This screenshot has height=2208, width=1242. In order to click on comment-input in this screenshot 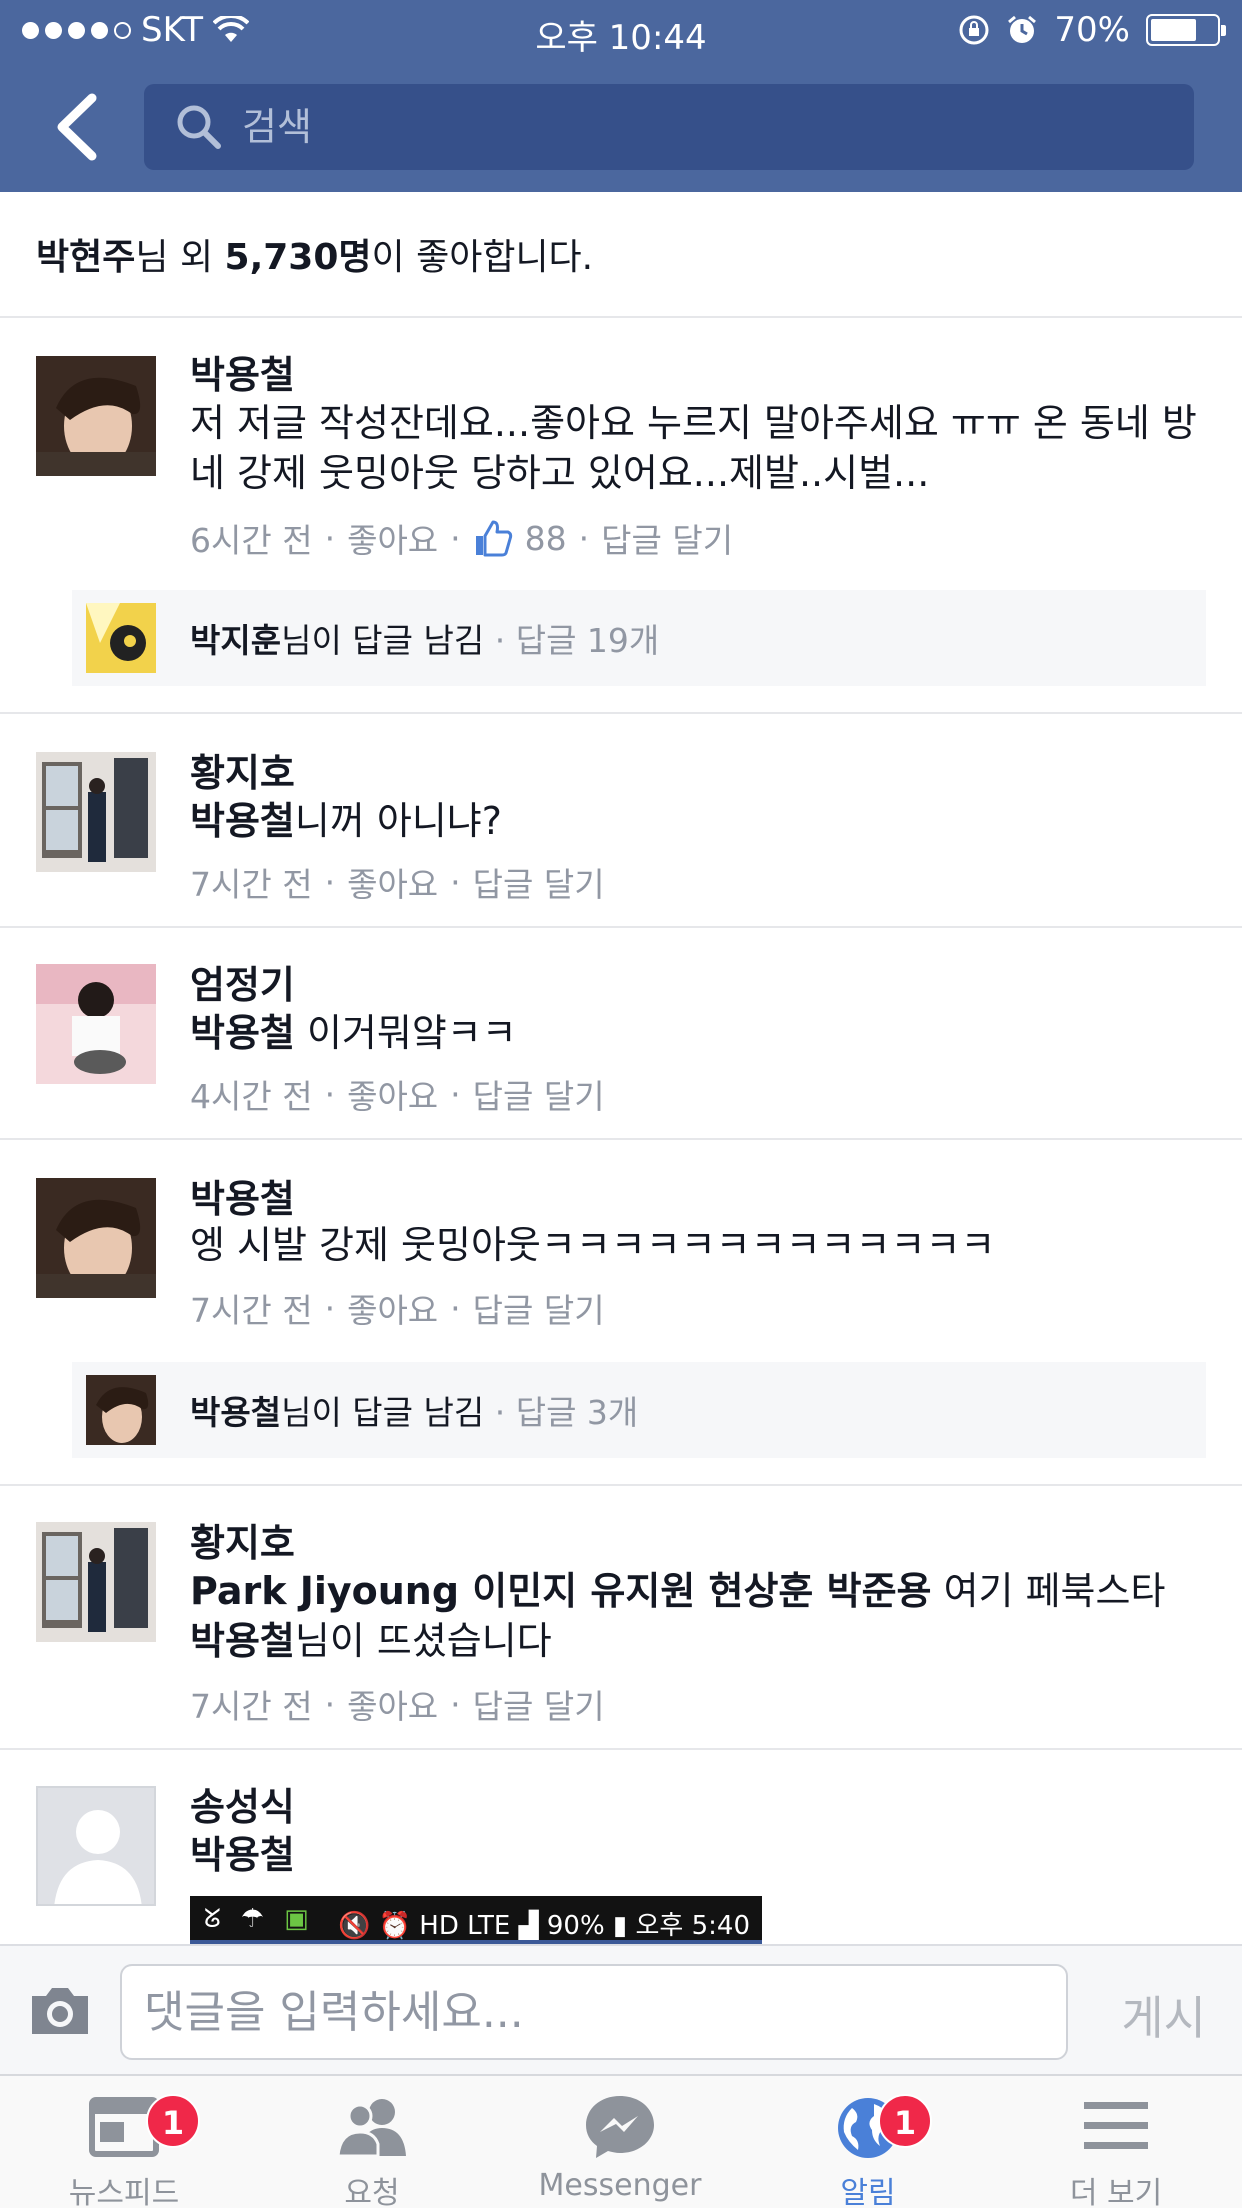, I will do `click(594, 2012)`.